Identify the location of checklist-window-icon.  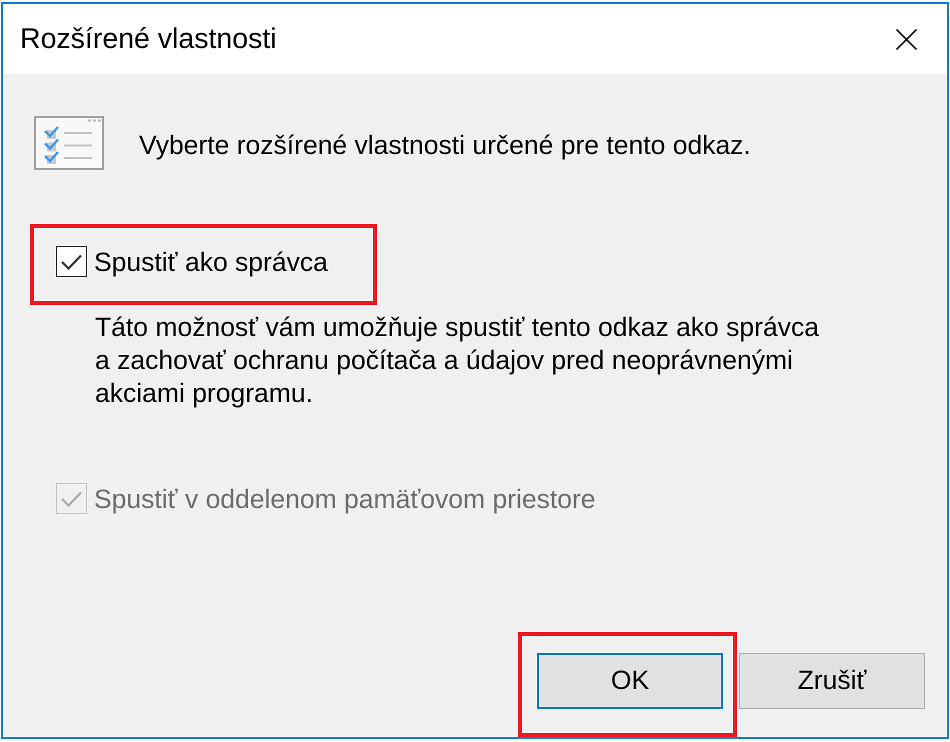
(69, 143).